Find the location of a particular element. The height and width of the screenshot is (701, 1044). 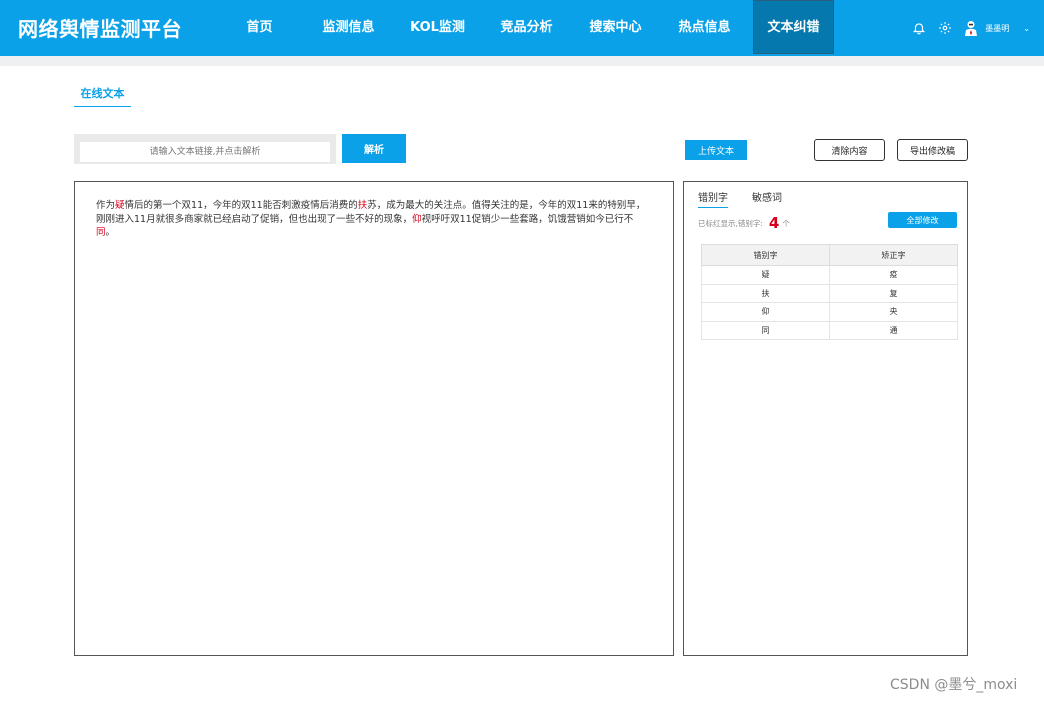

correction-cell: 复 is located at coordinates (893, 293).